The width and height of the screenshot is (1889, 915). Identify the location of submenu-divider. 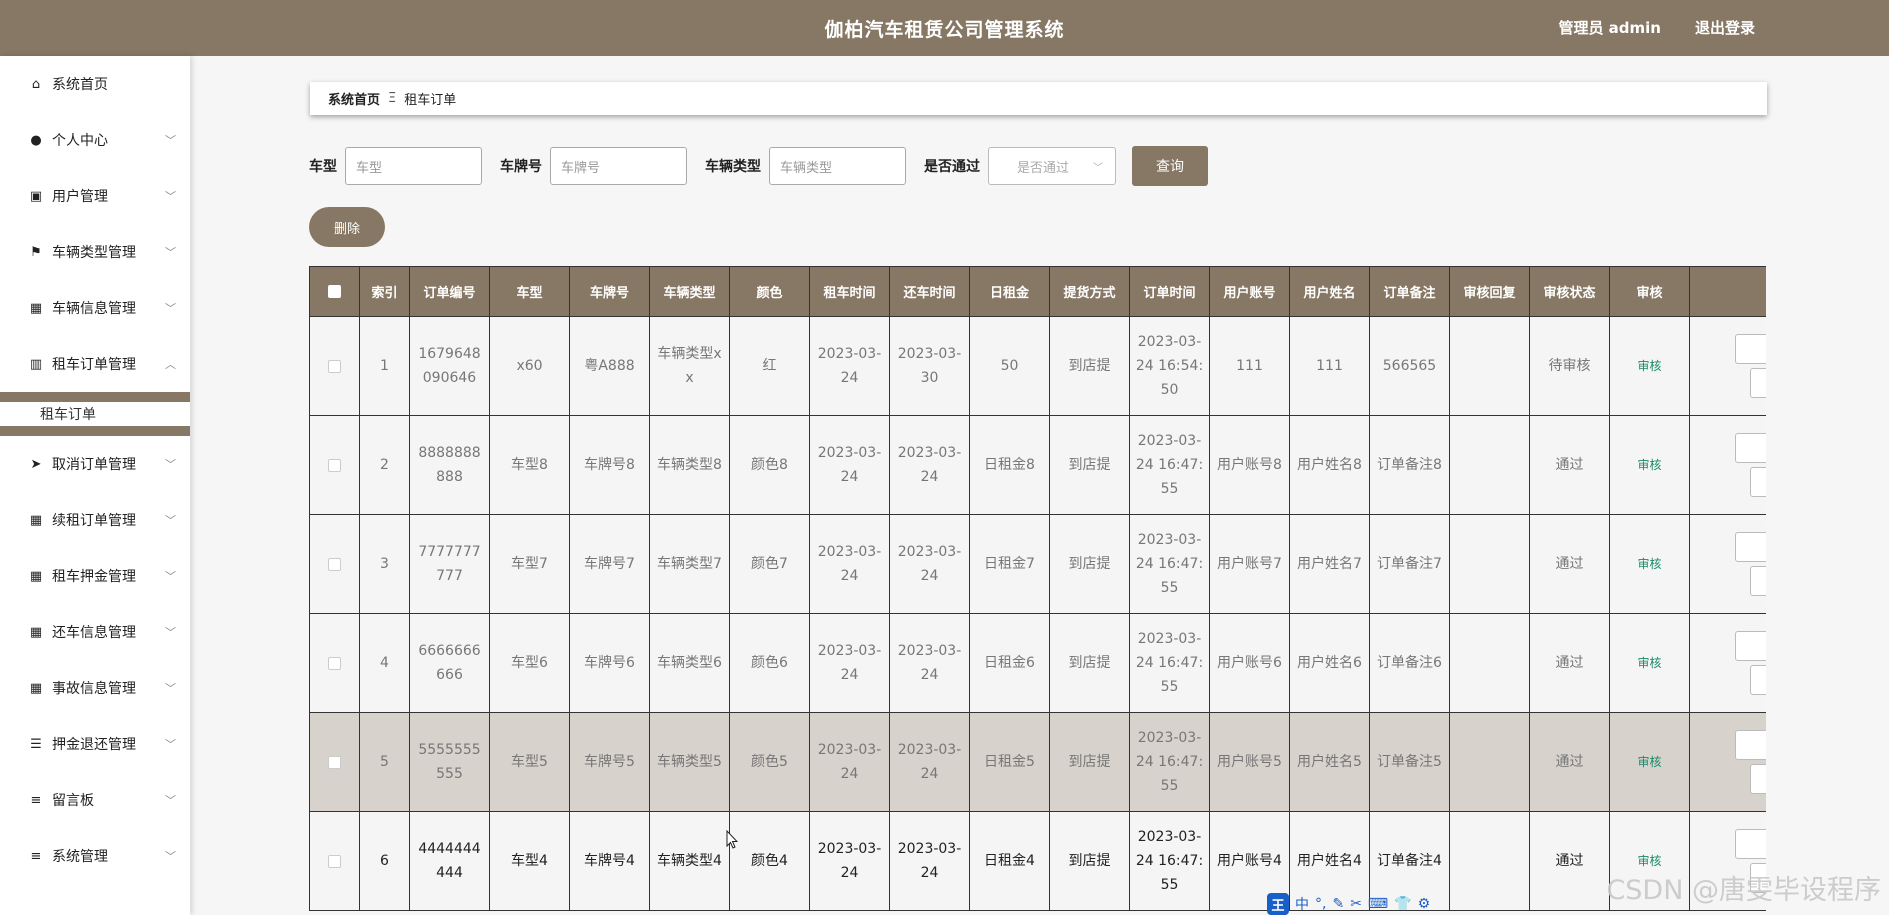
(95, 397).